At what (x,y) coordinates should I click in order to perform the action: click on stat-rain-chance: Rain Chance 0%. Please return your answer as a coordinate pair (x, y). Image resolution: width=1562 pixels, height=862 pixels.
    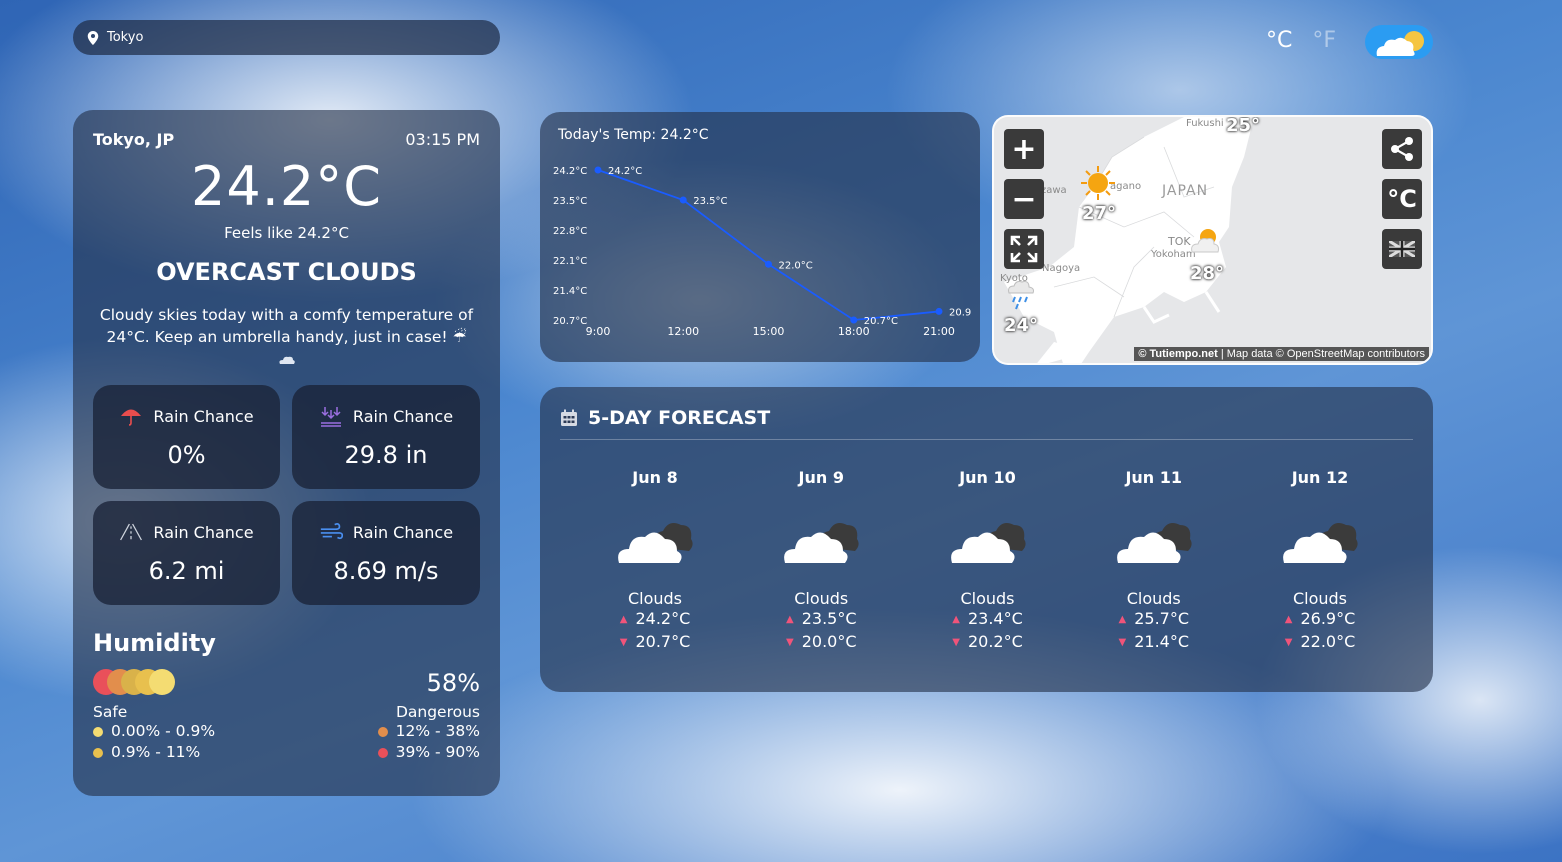
    Looking at the image, I should click on (186, 437).